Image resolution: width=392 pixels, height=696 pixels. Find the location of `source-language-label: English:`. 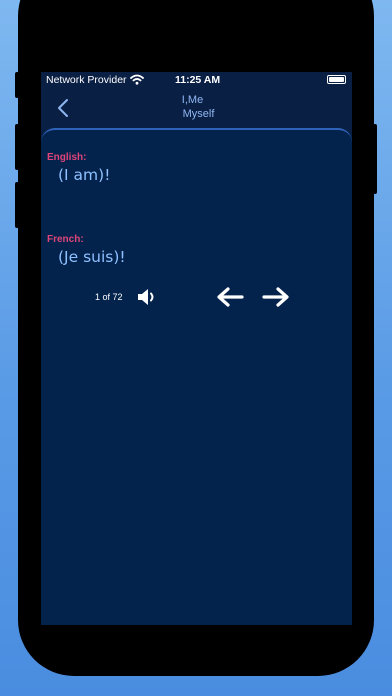

source-language-label: English: is located at coordinates (67, 157).